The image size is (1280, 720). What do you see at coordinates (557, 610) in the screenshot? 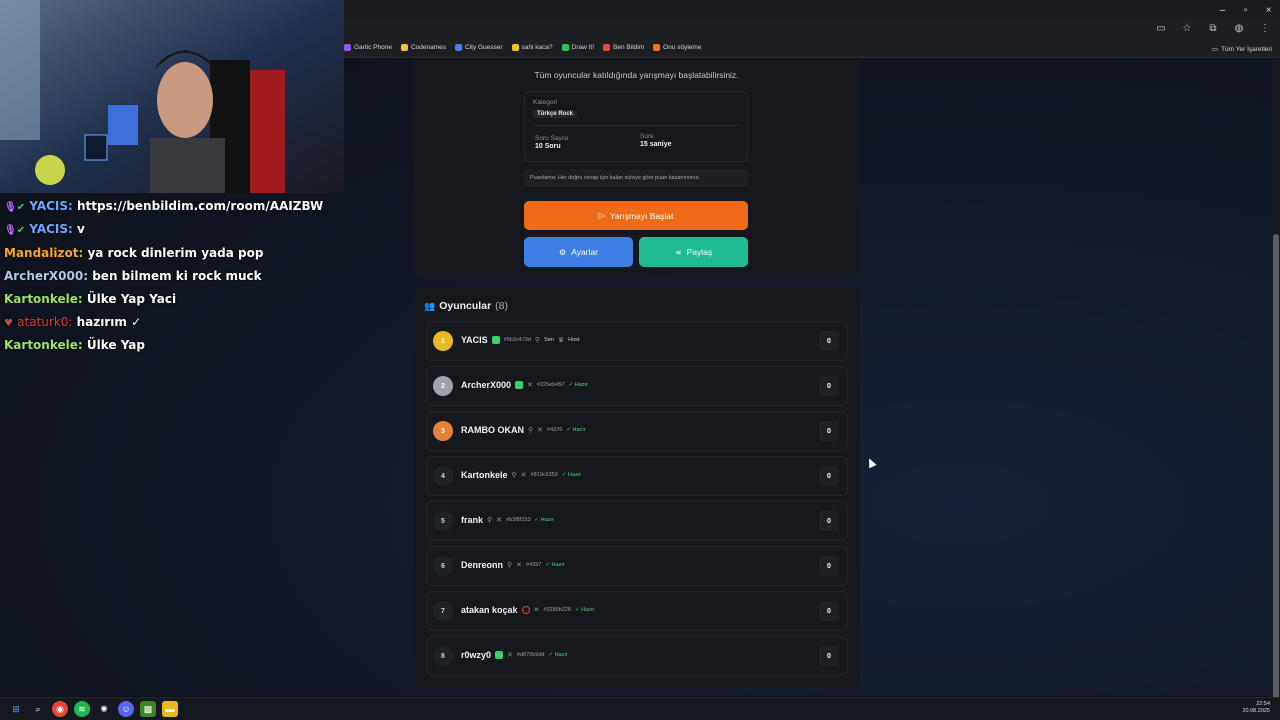
I see `player-id: #3289b228` at bounding box center [557, 610].